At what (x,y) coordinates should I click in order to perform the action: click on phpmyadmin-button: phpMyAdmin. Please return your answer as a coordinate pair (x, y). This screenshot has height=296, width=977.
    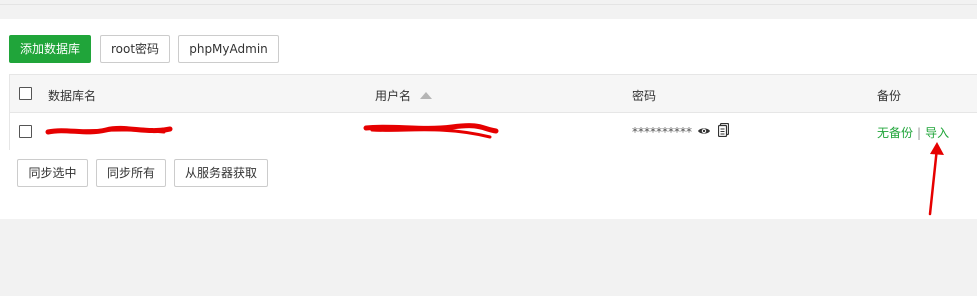
    Looking at the image, I should click on (228, 49).